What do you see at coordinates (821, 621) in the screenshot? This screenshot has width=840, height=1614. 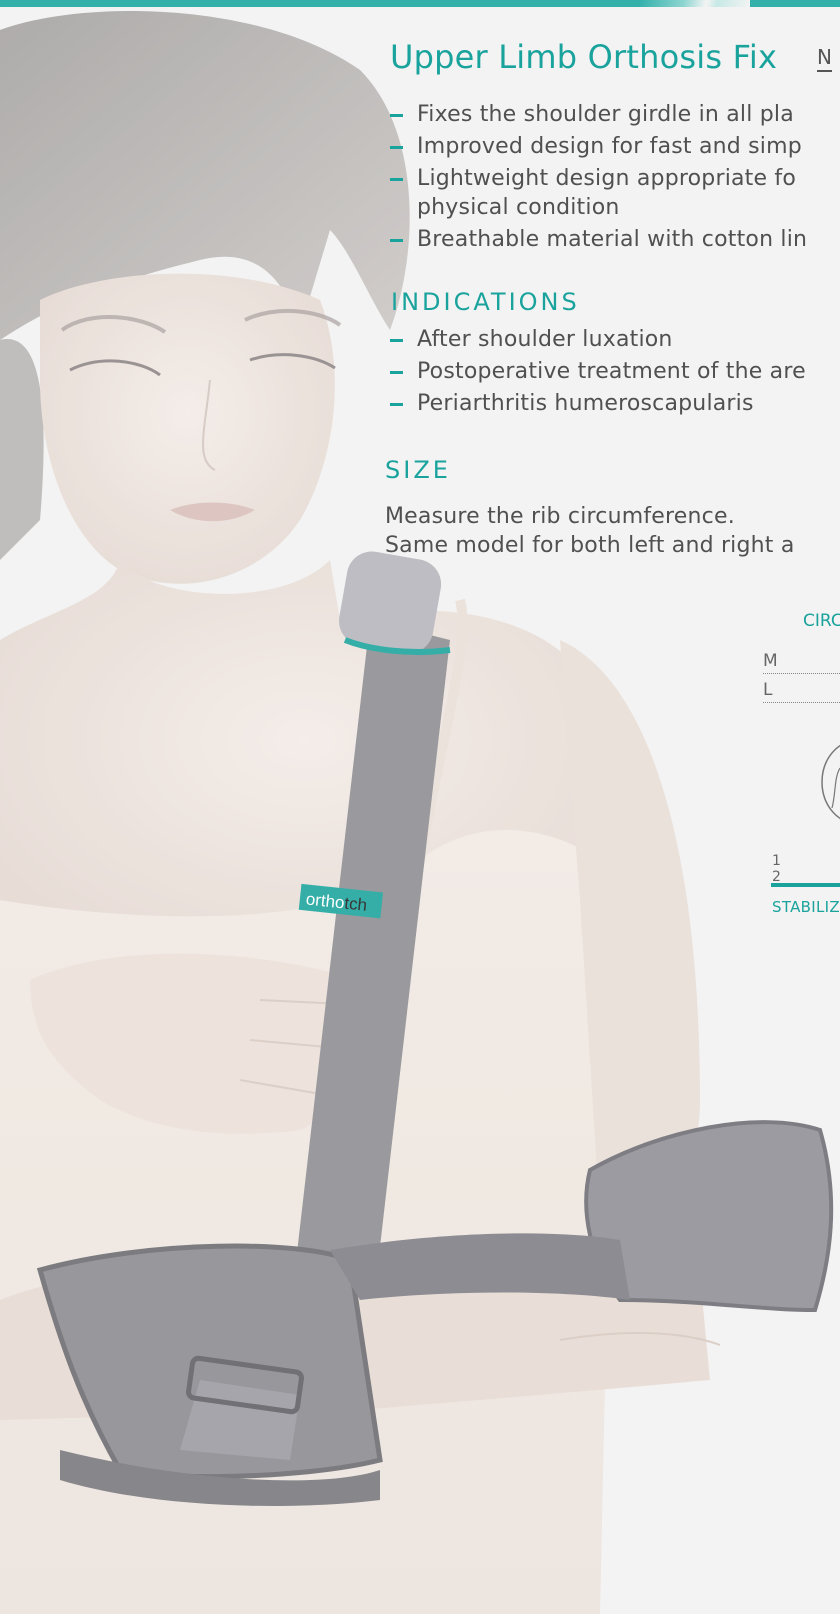 I see `size-table-header: CIRC` at bounding box center [821, 621].